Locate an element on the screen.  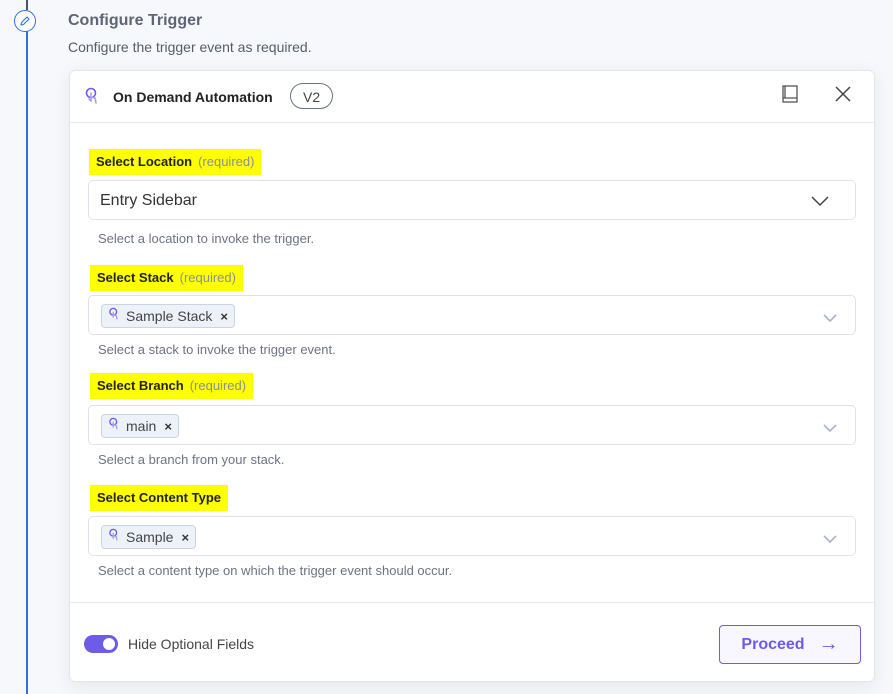
branch-chip: main × is located at coordinates (140, 426).